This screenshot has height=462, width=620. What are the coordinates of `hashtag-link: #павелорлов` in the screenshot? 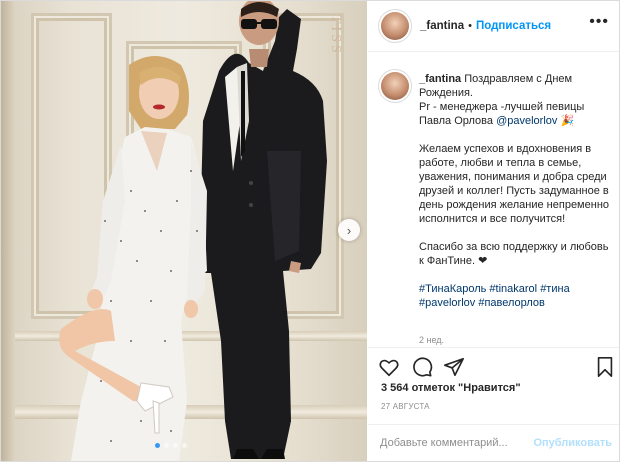 It's located at (511, 303).